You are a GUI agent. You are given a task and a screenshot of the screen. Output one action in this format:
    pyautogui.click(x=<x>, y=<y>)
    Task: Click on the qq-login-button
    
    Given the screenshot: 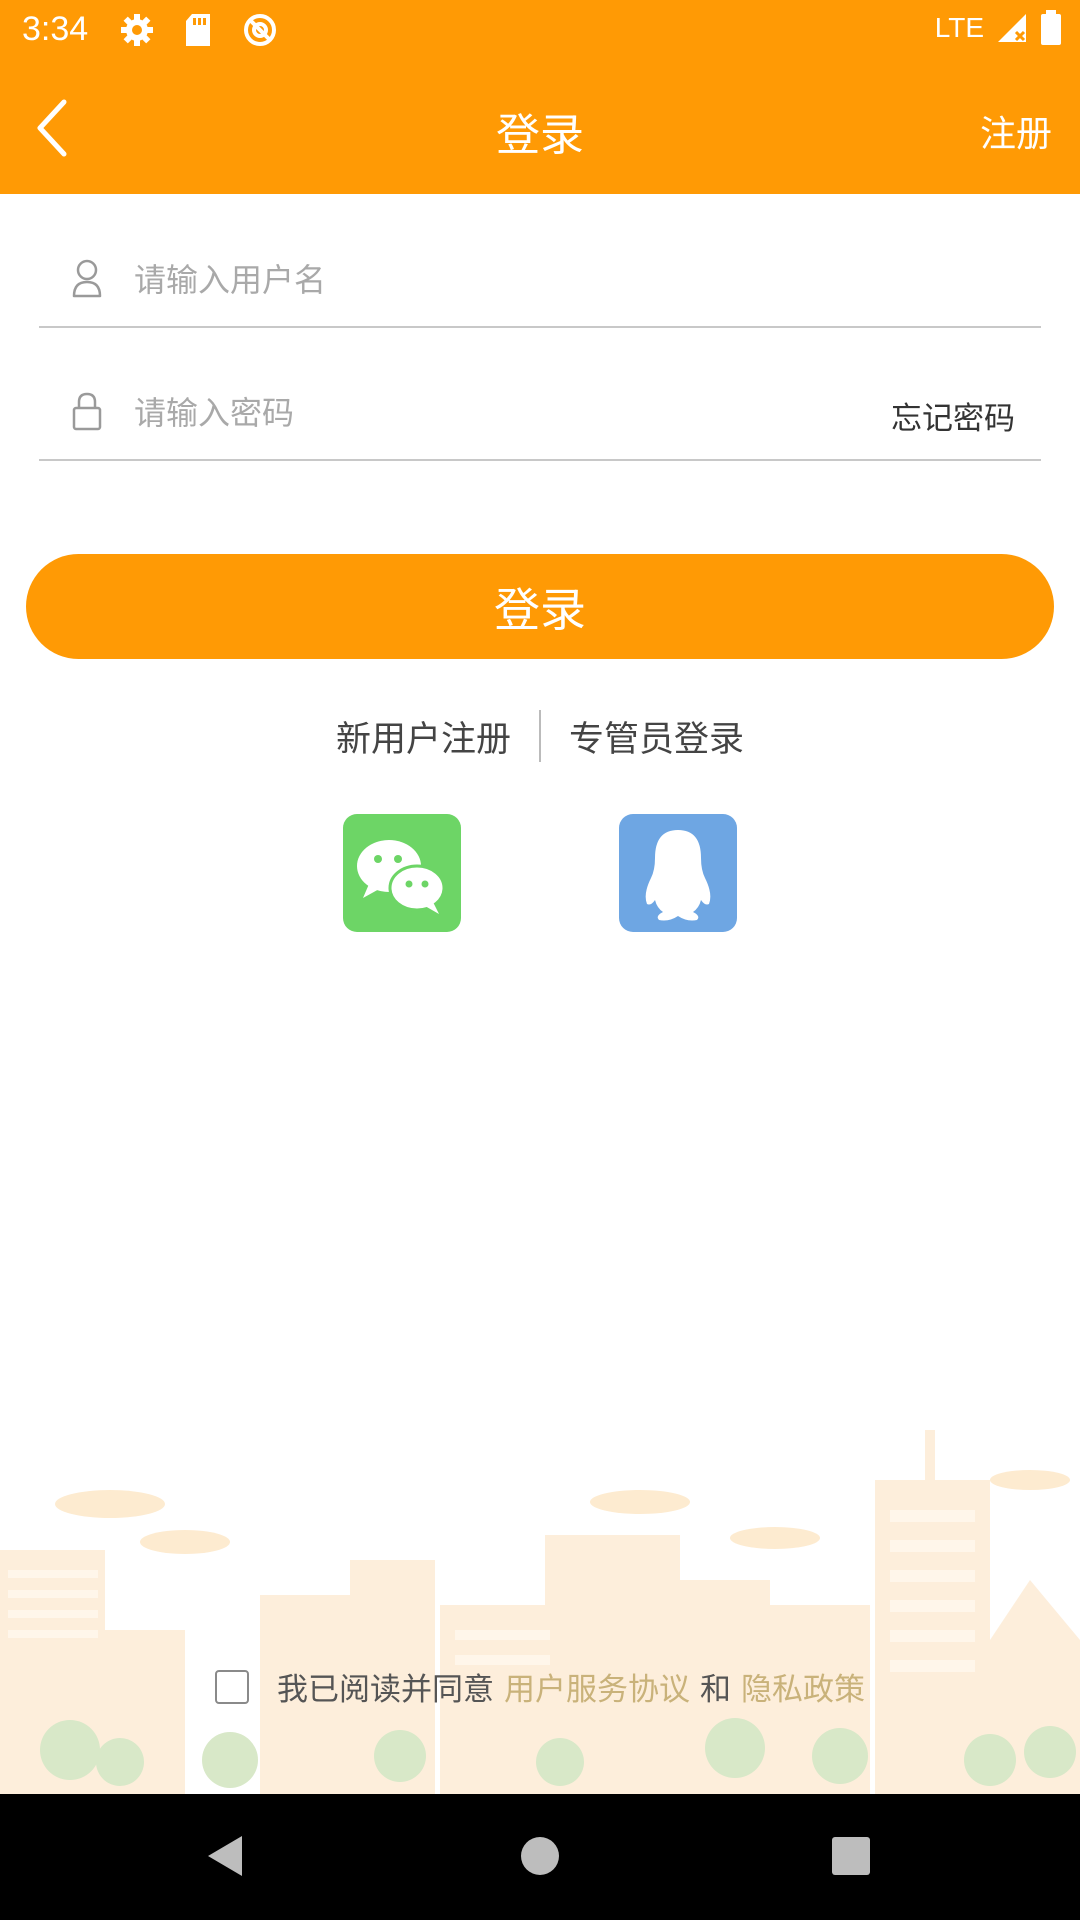 What is the action you would take?
    pyautogui.click(x=678, y=873)
    